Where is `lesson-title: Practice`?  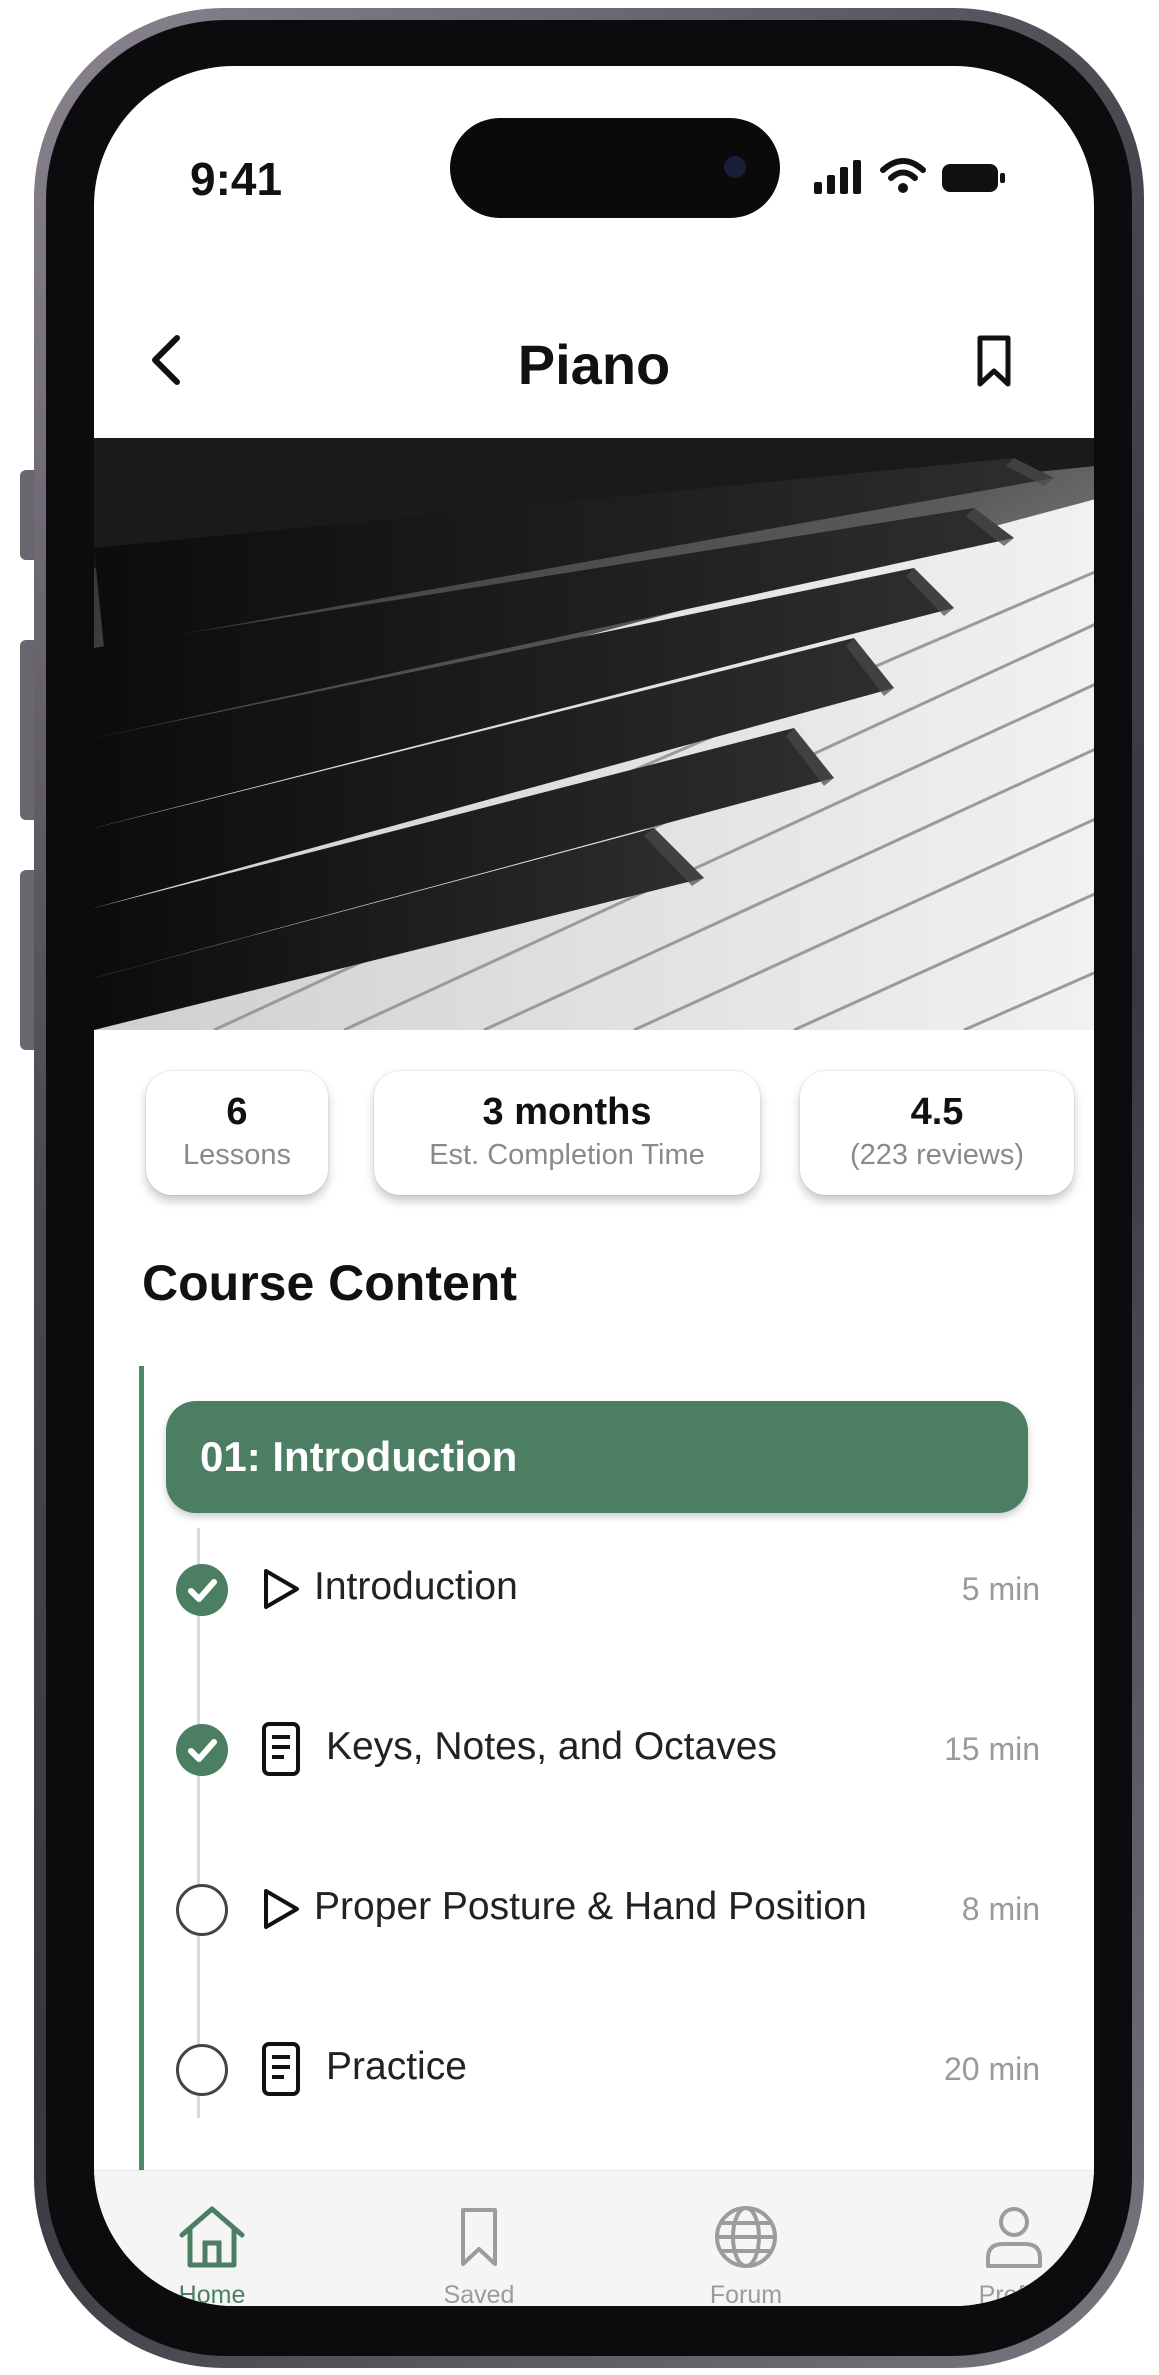 lesson-title: Practice is located at coordinates (396, 2066).